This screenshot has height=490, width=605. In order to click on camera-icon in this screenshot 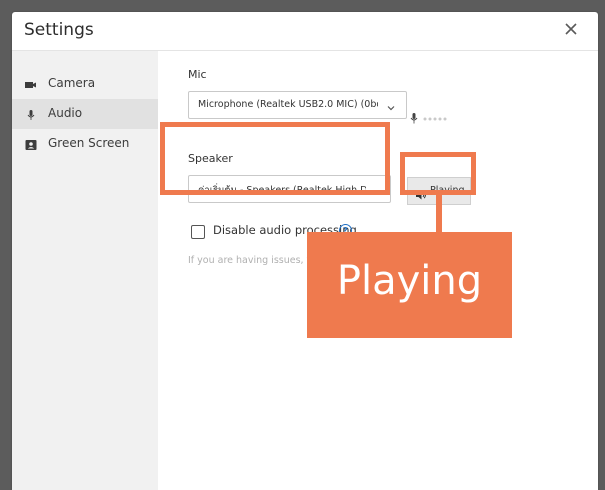, I will do `click(31, 84)`.